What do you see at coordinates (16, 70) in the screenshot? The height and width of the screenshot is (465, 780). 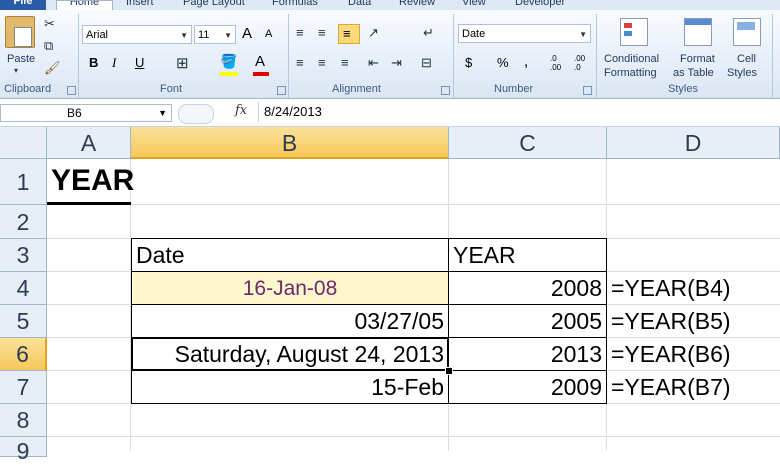 I see `paste-dropdown-icon: ▾` at bounding box center [16, 70].